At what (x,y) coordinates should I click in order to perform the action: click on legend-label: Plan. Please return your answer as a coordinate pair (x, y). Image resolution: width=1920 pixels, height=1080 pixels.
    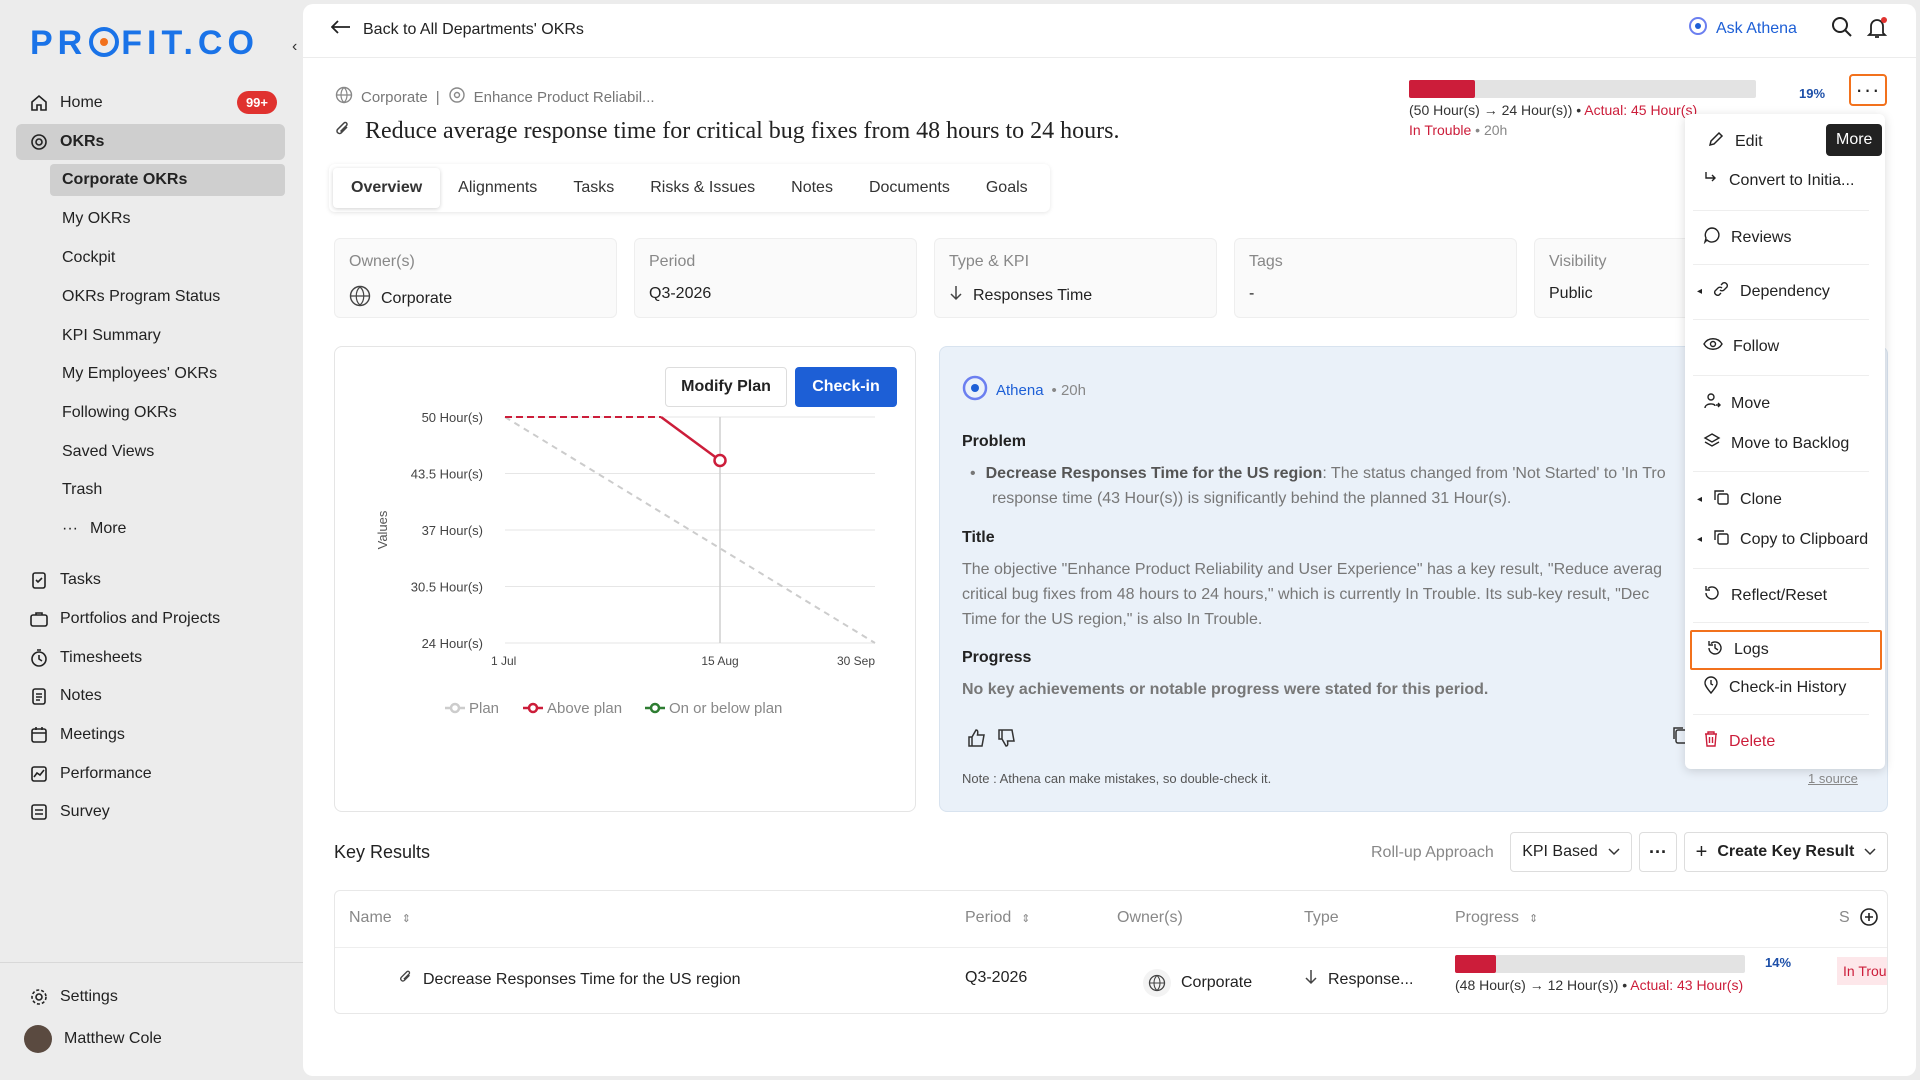
    Looking at the image, I should click on (484, 708).